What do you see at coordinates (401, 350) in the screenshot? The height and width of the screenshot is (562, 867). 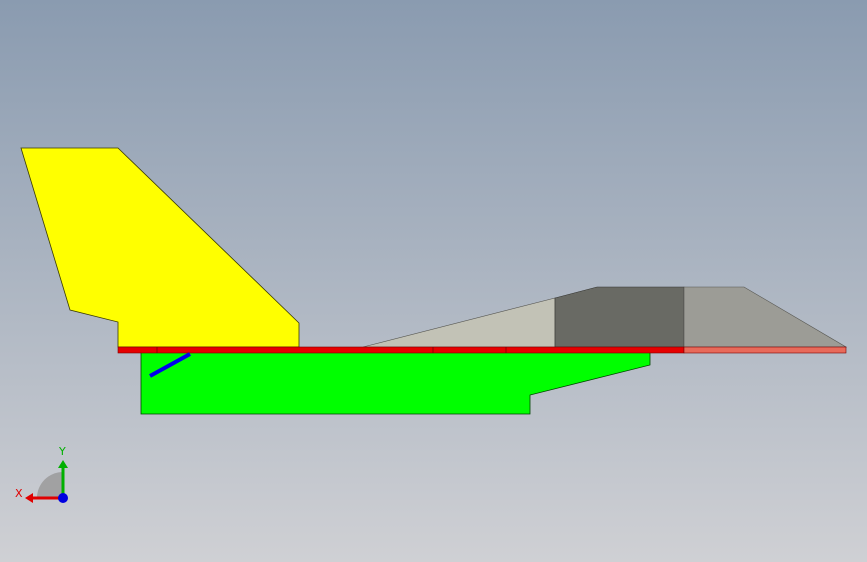 I see `wing-plate` at bounding box center [401, 350].